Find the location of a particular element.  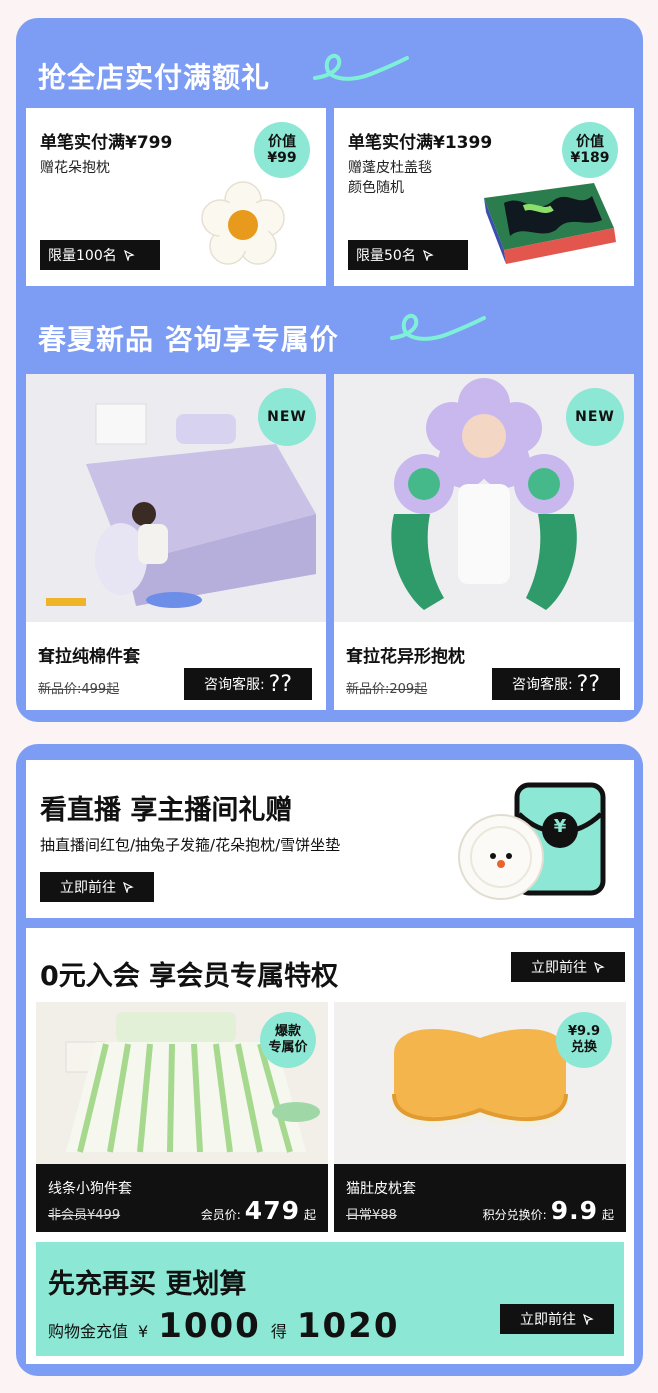

gift-card-799: 单笔实付满¥799 赠花朵抱枕 价值 ¥99 限量100名 is located at coordinates (176, 197).